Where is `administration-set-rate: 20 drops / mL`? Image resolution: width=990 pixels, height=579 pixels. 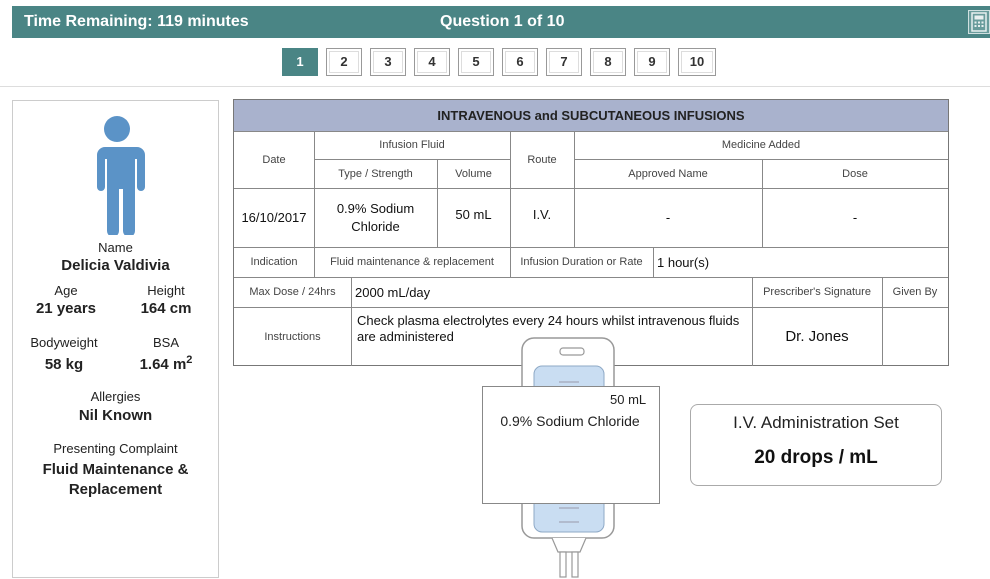 administration-set-rate: 20 drops / mL is located at coordinates (816, 457).